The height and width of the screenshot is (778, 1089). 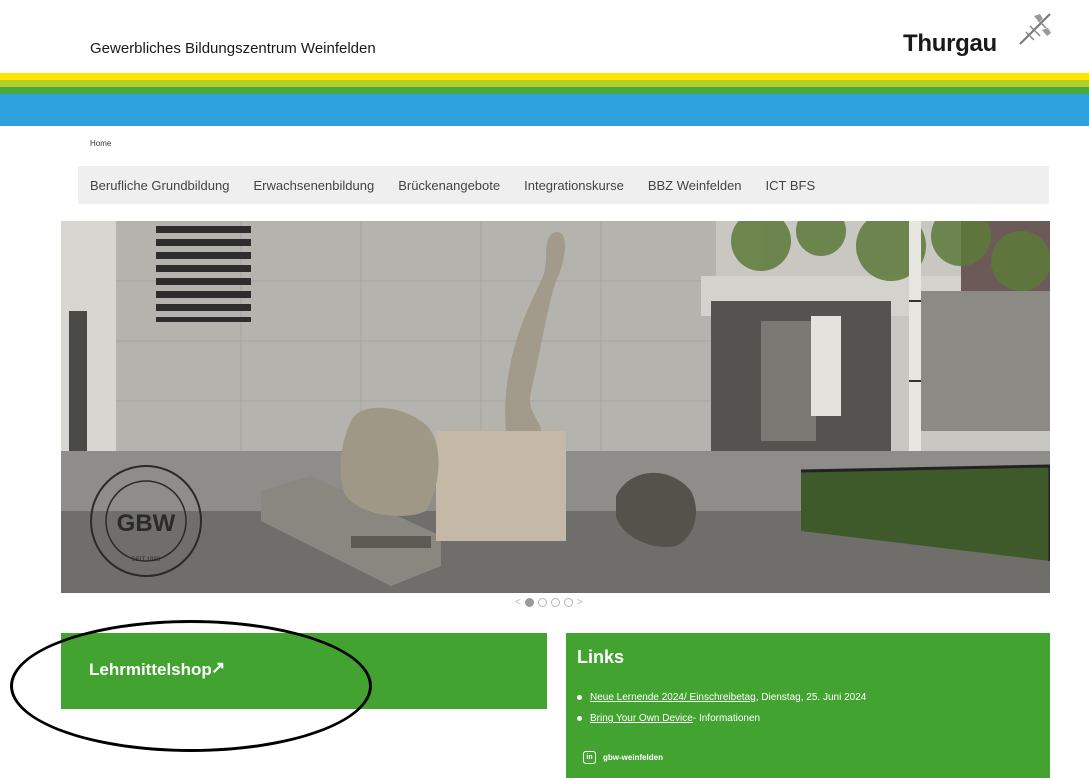 I want to click on link-description: , Dienstag, 25. Juni 2024, so click(x=811, y=697).